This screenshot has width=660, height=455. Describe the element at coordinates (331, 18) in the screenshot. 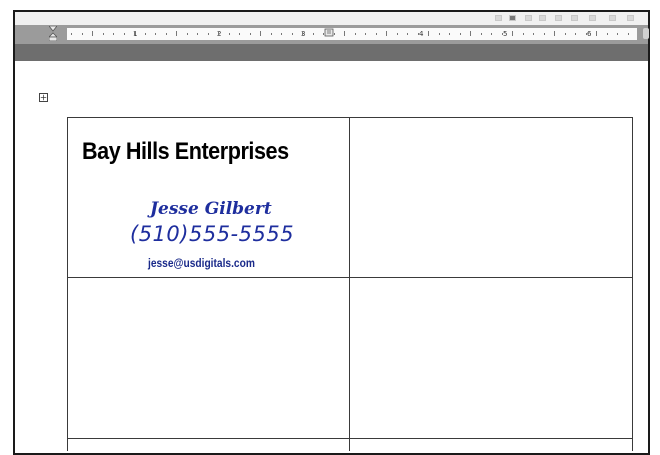

I see `toolbar-strip` at that location.